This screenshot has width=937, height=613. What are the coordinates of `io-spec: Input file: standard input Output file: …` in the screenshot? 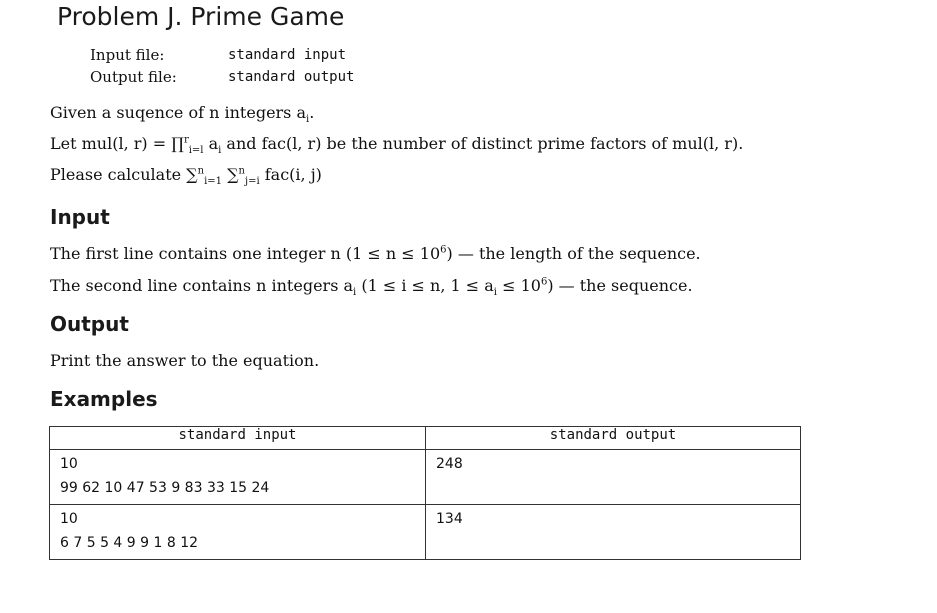 It's located at (222, 66).